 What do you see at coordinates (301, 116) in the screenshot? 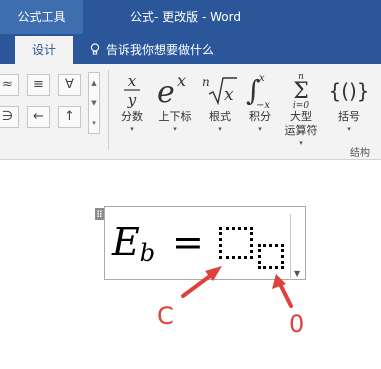
I see `large-operator-label: 大型` at bounding box center [301, 116].